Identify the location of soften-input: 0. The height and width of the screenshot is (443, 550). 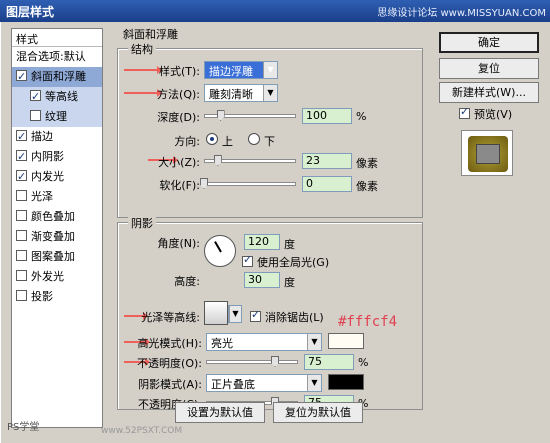
(327, 184).